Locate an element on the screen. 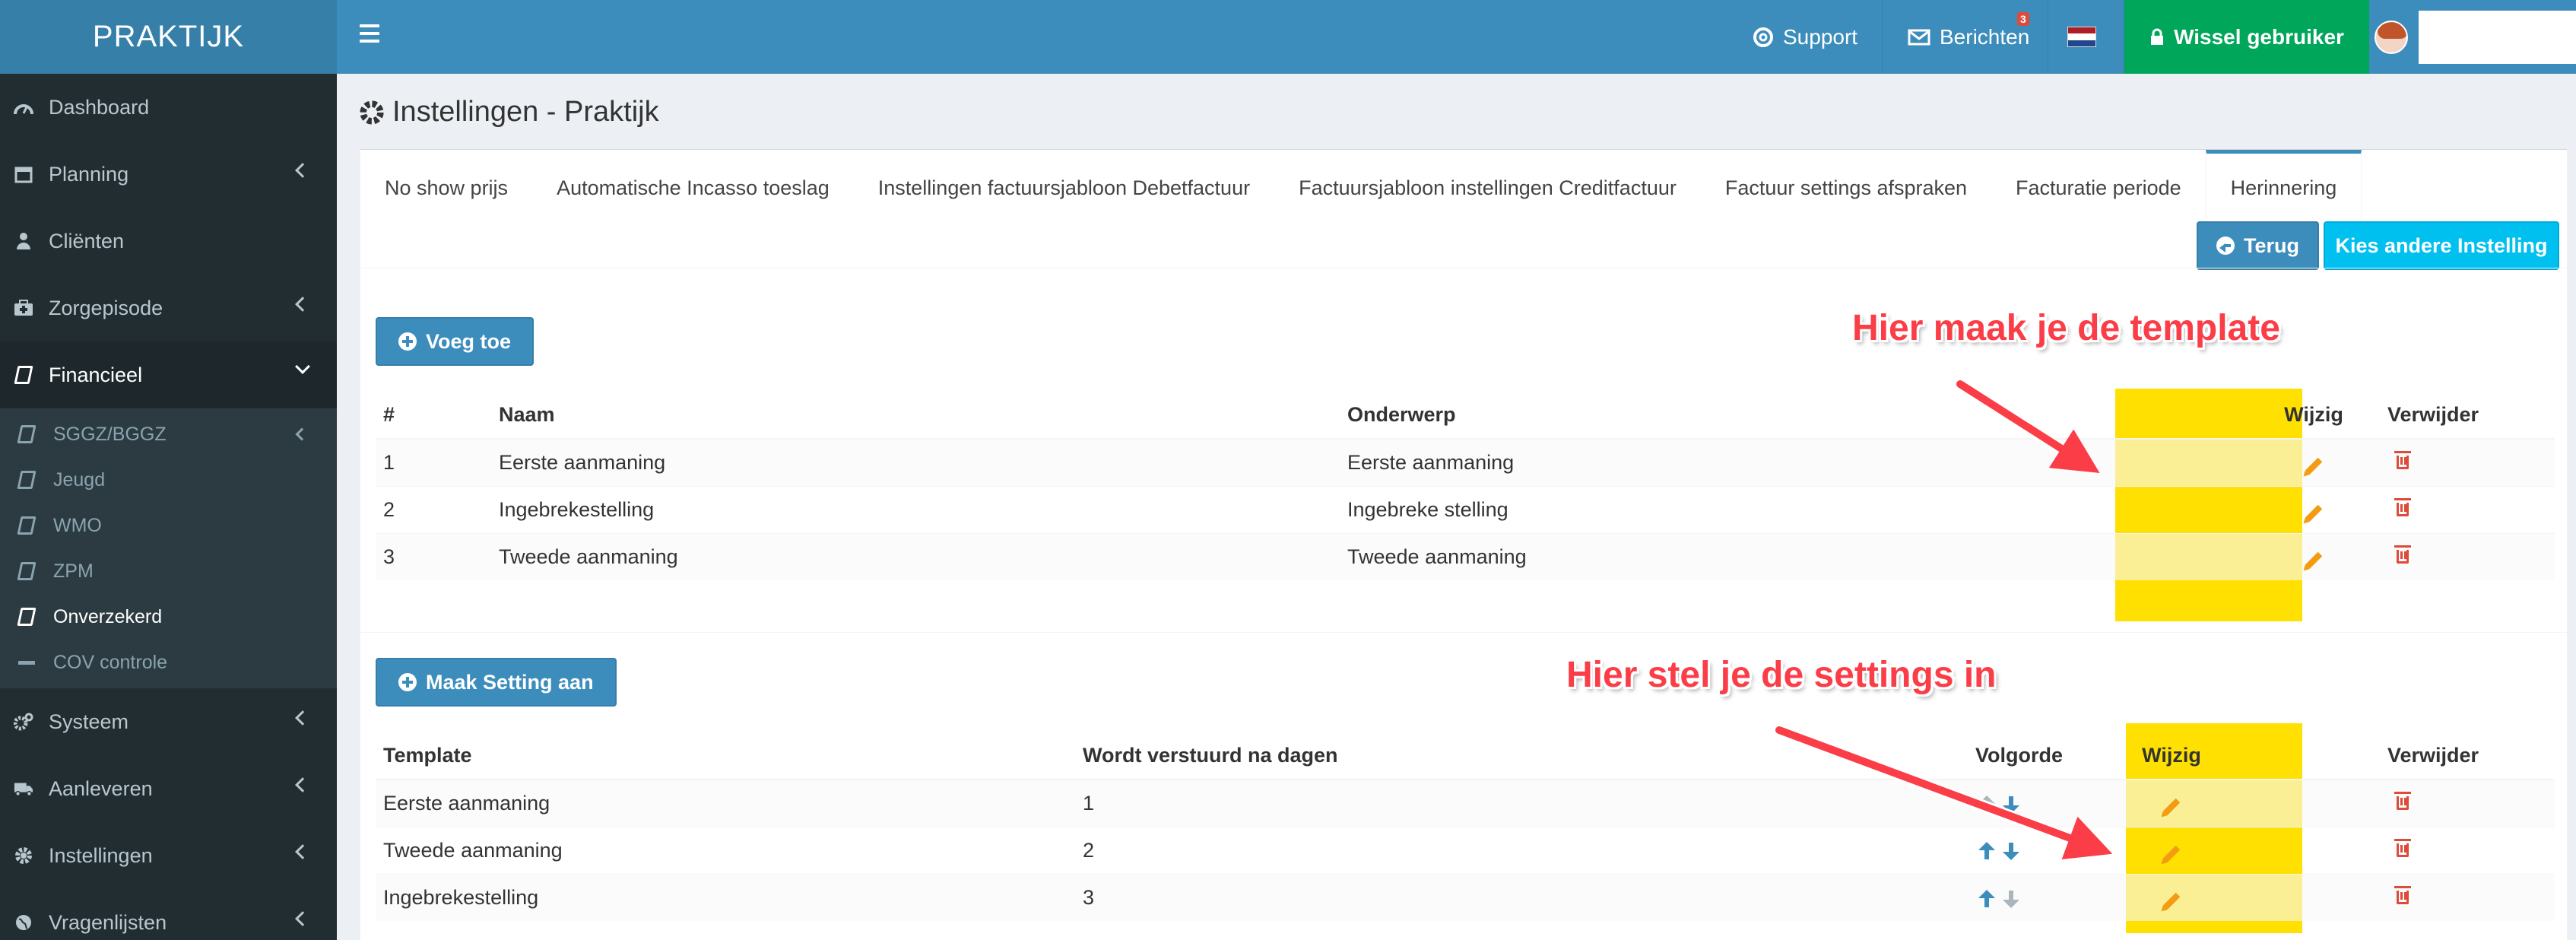  cogs-icon is located at coordinates (24, 722).